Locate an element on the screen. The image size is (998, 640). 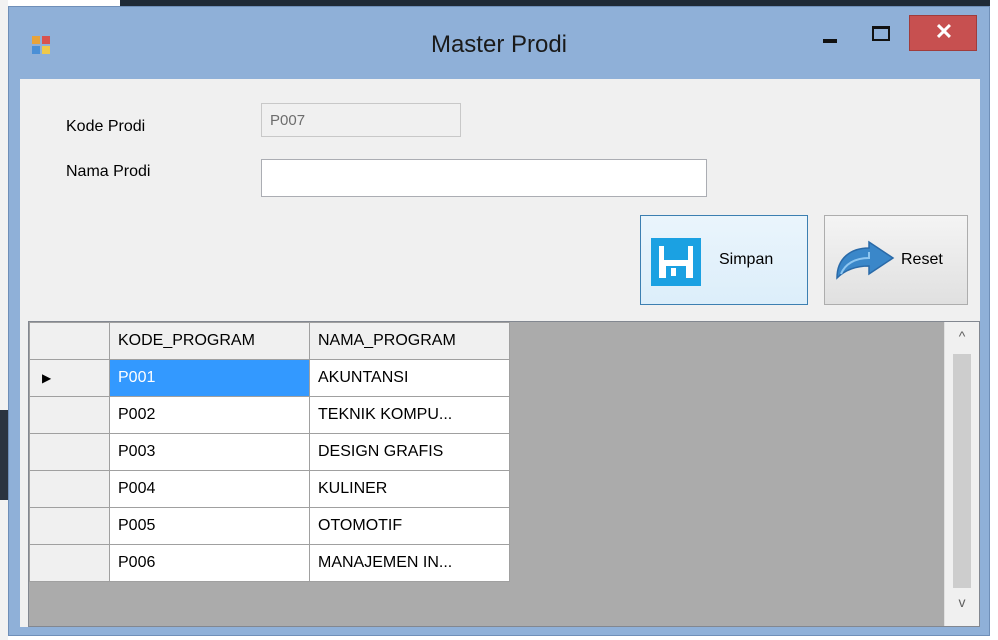
close-icon: ✕ is located at coordinates (944, 31).